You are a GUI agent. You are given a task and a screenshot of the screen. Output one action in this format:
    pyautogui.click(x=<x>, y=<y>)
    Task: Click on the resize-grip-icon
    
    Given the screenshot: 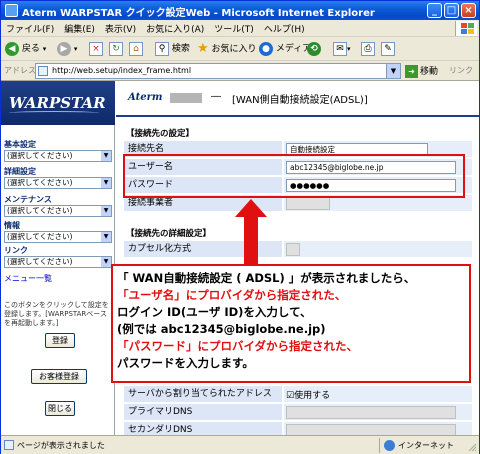 What is the action you would take?
    pyautogui.click(x=472, y=447)
    